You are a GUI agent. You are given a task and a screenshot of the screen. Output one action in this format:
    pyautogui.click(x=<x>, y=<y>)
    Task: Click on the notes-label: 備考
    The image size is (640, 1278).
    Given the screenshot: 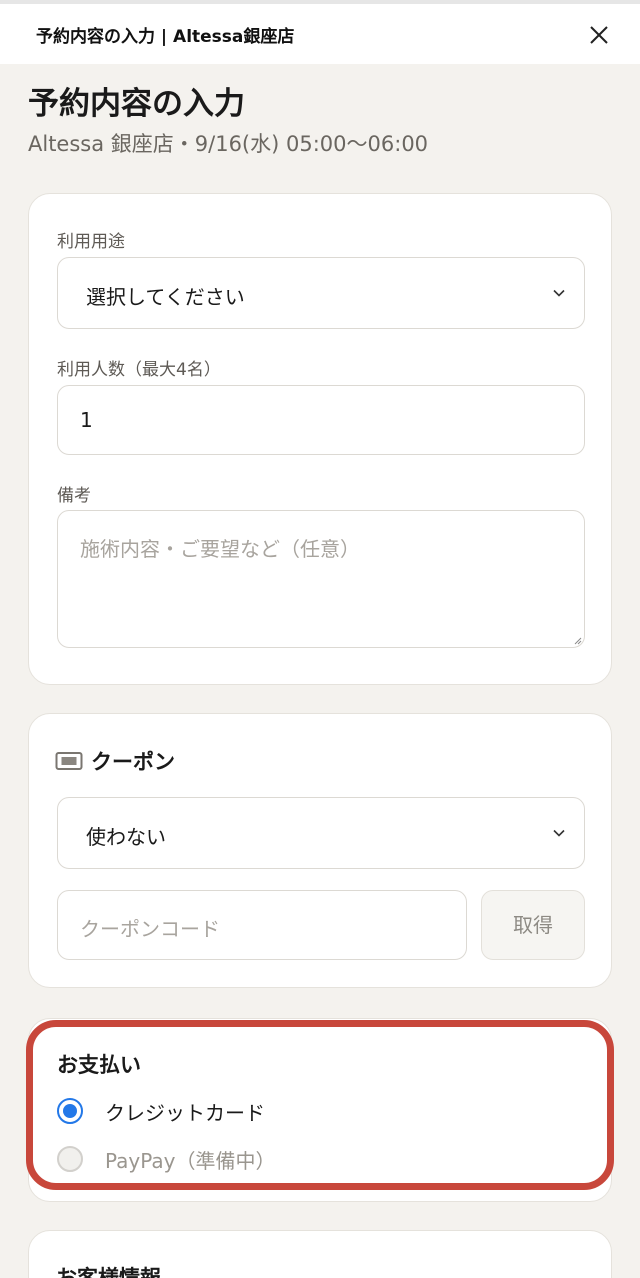 What is the action you would take?
    pyautogui.click(x=74, y=496)
    